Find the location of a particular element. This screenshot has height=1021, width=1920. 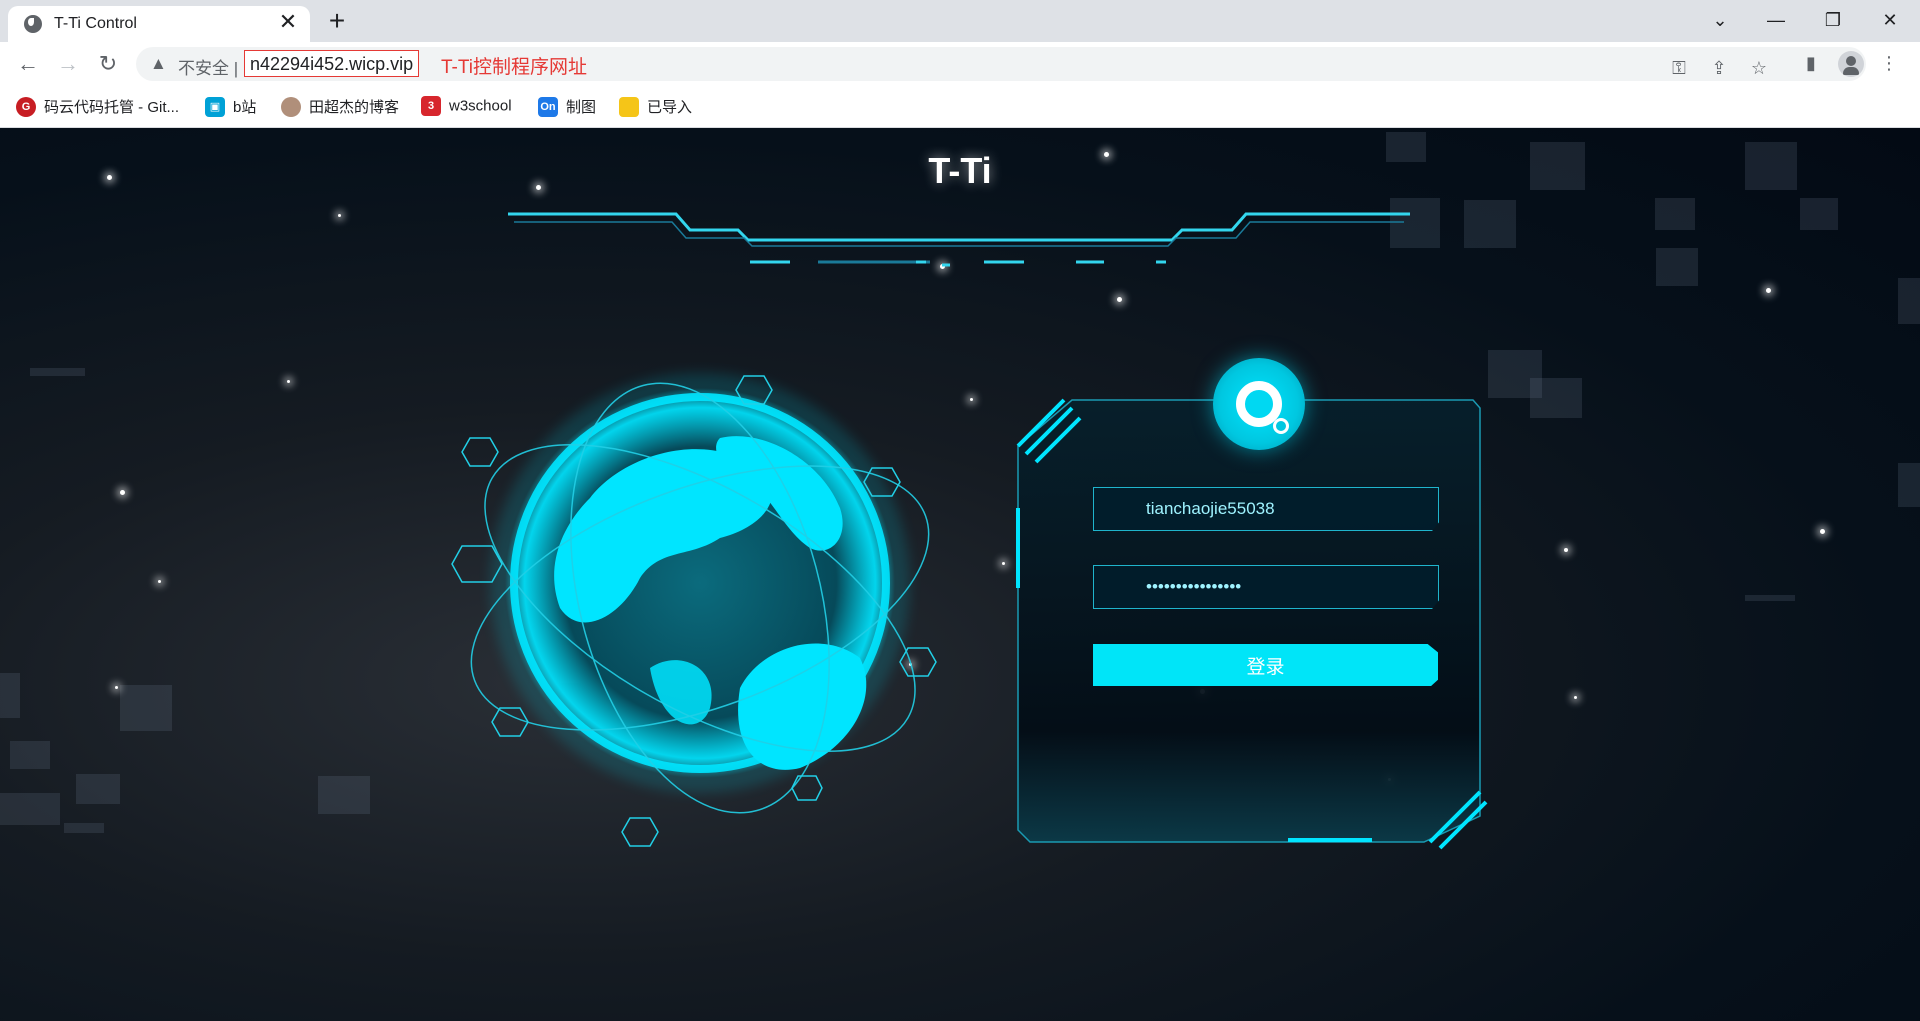

tab-search-button: ⌄ is located at coordinates (1720, 20).